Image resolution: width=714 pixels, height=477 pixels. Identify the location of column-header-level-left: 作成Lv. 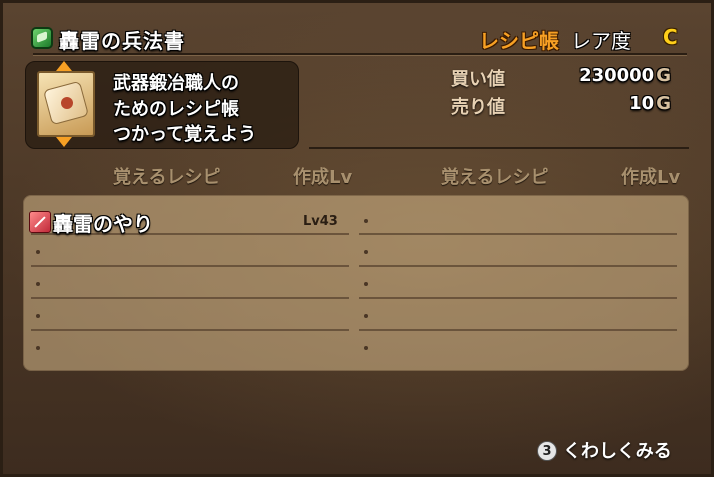
(323, 177).